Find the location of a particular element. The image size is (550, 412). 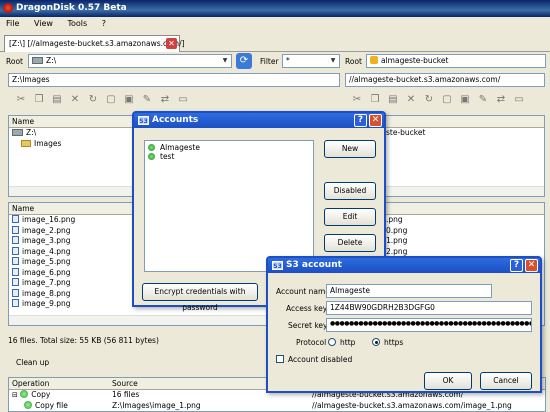

encrypt-credentials-button: Encrypt credentials with password is located at coordinates (200, 297).